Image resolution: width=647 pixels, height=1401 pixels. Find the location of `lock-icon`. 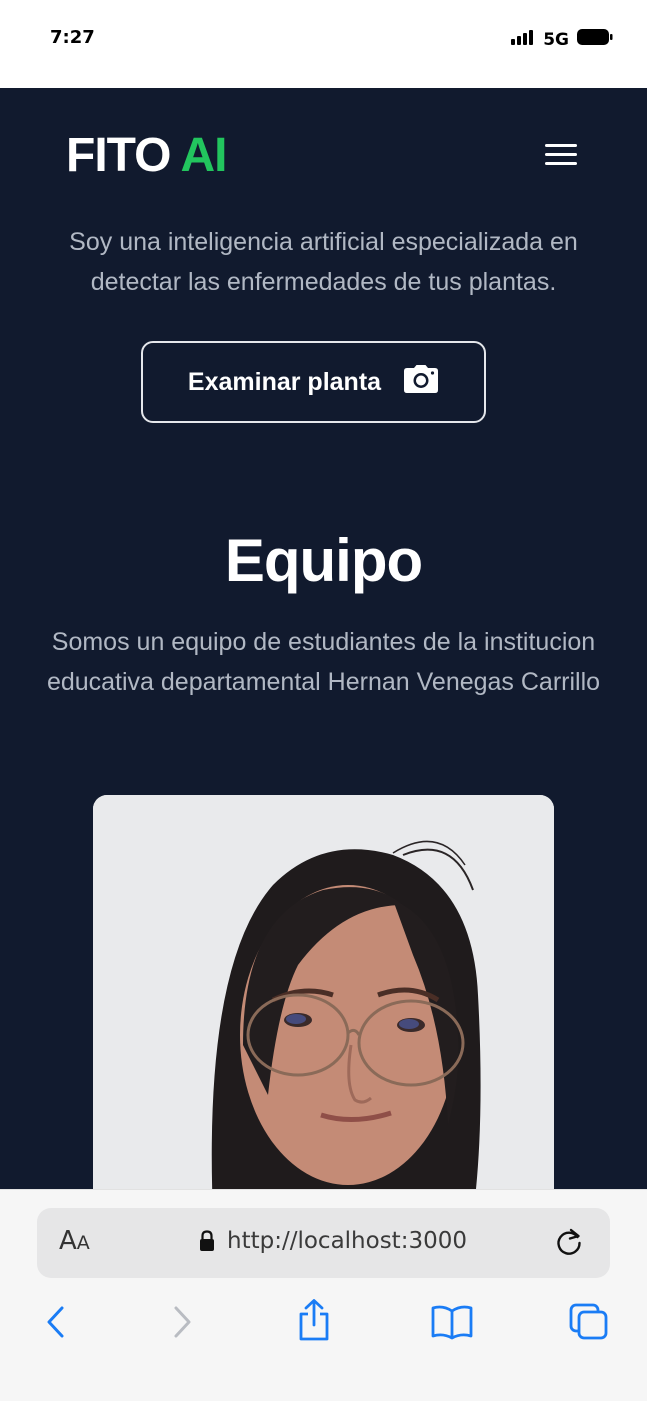

lock-icon is located at coordinates (207, 1243).